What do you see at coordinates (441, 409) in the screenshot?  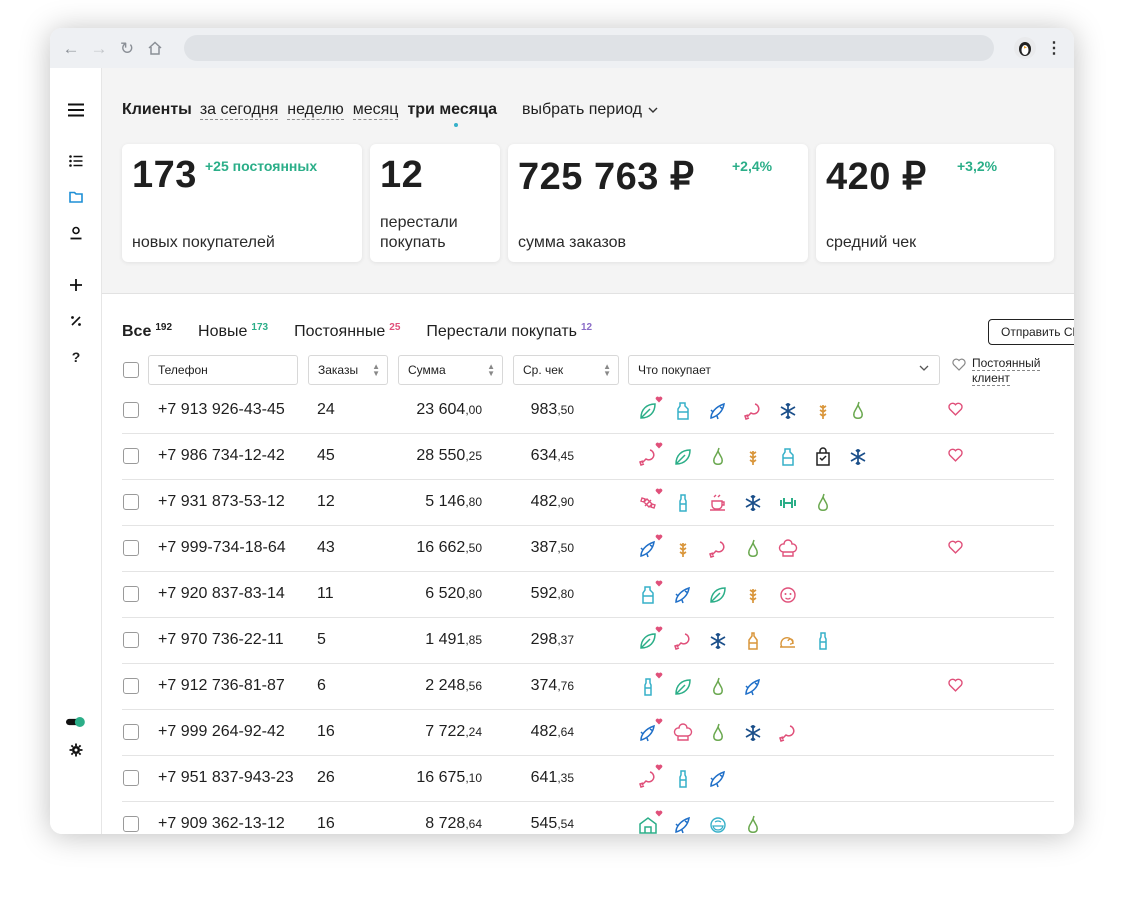 I see `sum-cell-whole: 23 604` at bounding box center [441, 409].